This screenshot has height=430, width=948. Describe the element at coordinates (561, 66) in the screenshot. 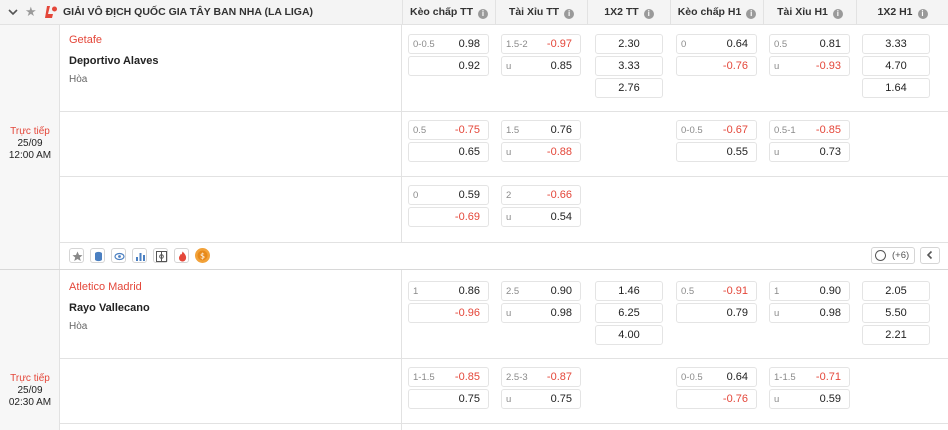

I see `odds-value: 0.85` at that location.